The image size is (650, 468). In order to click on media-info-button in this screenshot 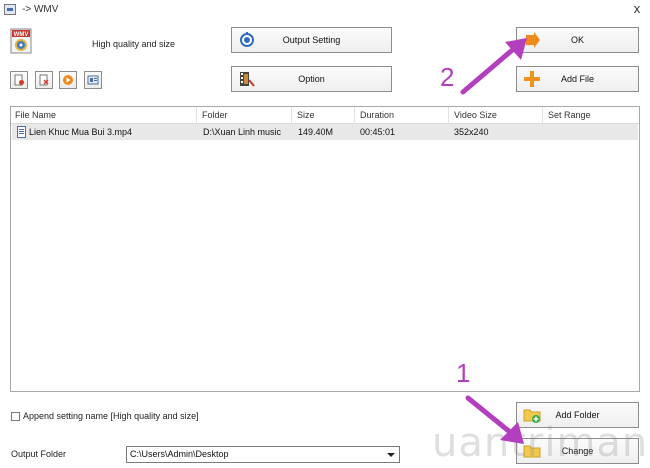, I will do `click(93, 80)`.